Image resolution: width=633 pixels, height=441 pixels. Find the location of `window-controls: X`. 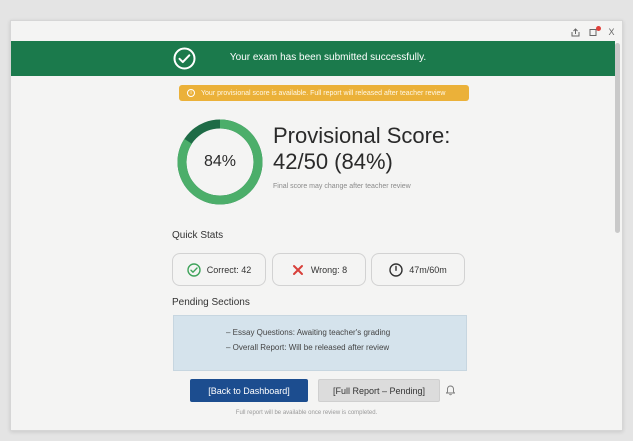

window-controls: X is located at coordinates (593, 32).